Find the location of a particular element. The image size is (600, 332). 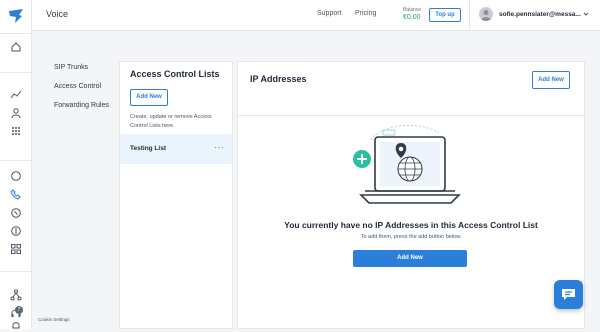

contacts-icon is located at coordinates (16, 113).